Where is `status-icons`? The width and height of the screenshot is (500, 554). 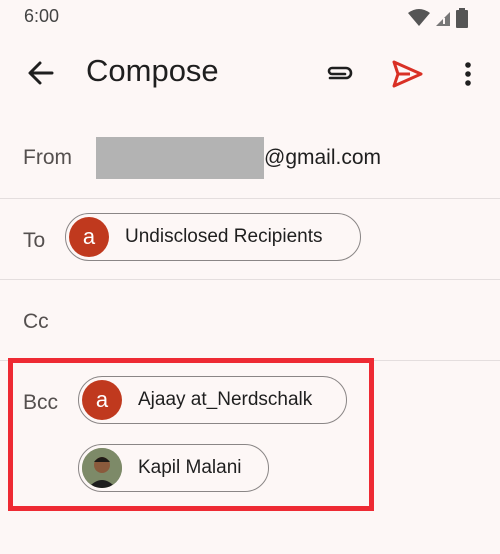
status-icons is located at coordinates (438, 18).